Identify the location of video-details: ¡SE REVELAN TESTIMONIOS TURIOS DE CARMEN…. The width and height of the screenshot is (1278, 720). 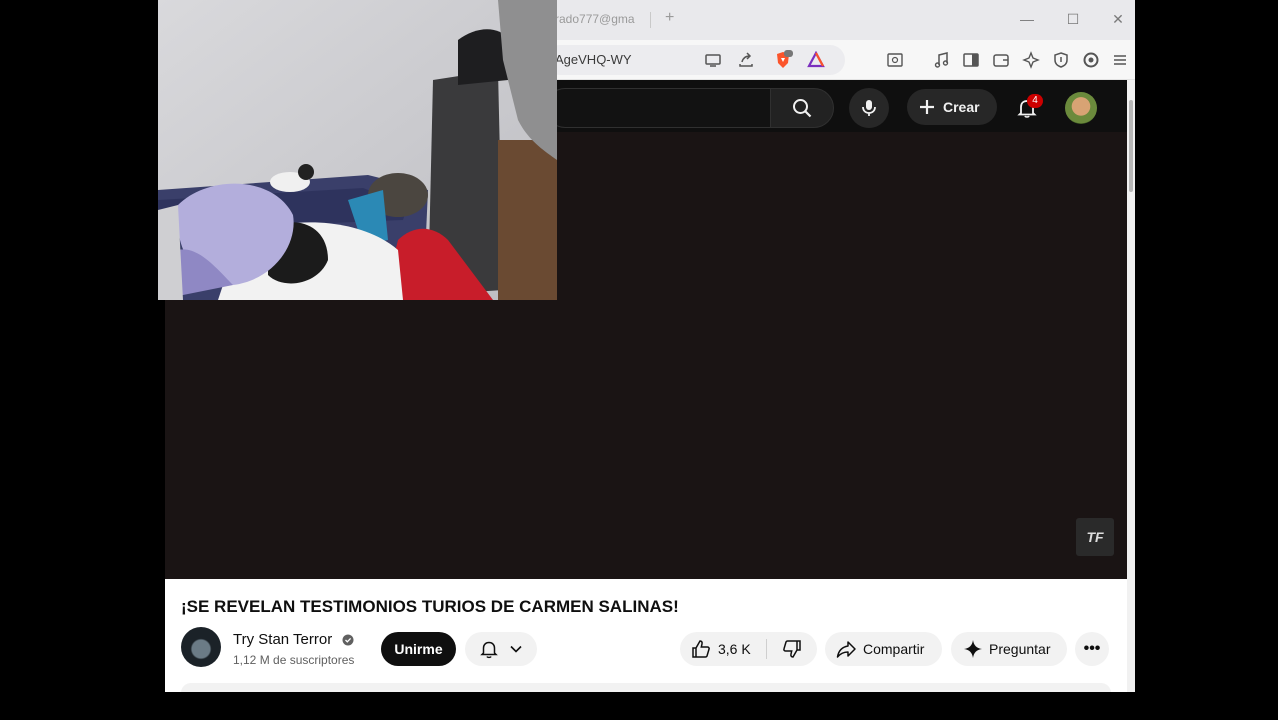
(646, 635).